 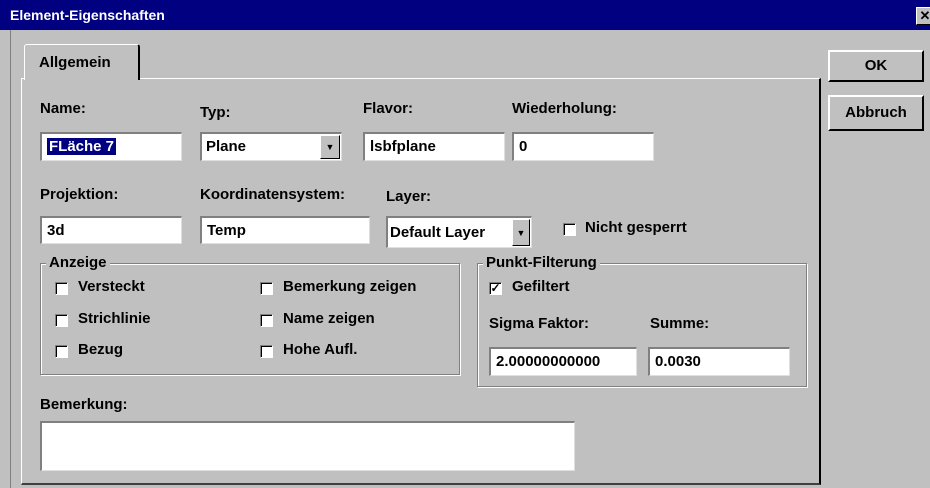 I want to click on typ-label: Typ:, so click(x=215, y=112).